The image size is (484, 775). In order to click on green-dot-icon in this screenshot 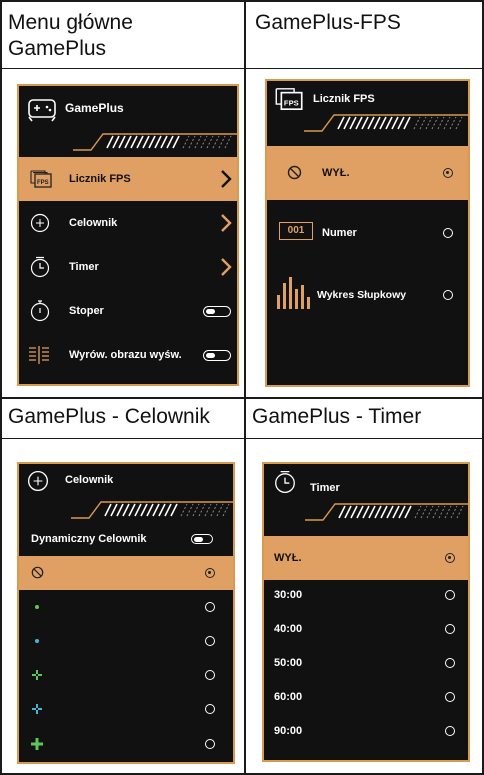, I will do `click(37, 607)`.